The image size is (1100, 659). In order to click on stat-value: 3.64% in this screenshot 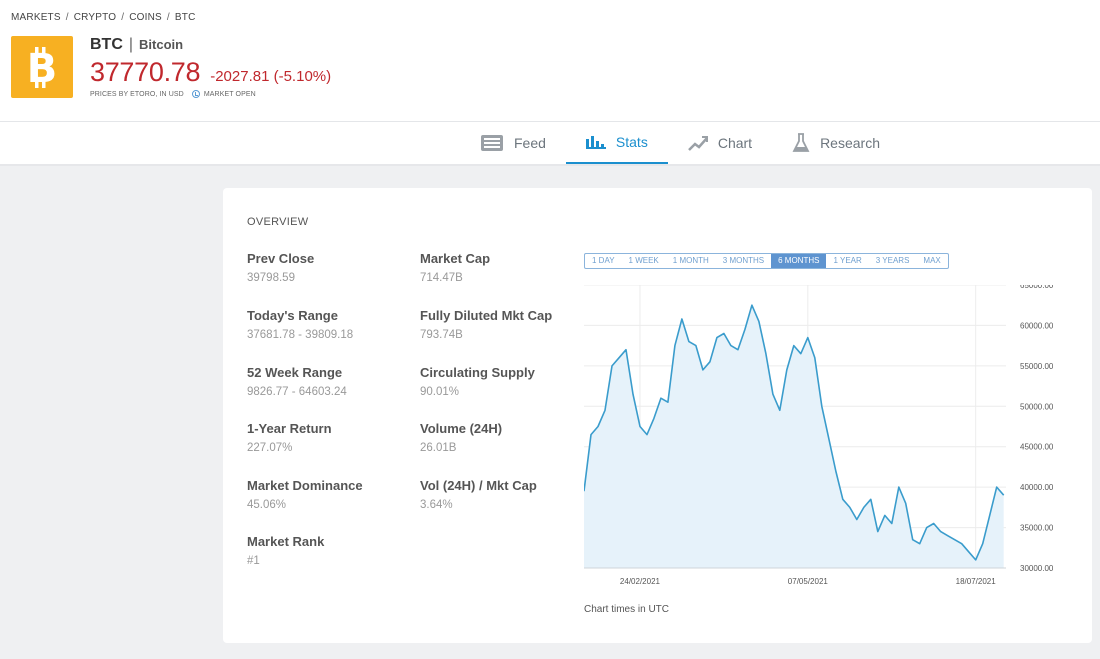, I will do `click(436, 505)`.